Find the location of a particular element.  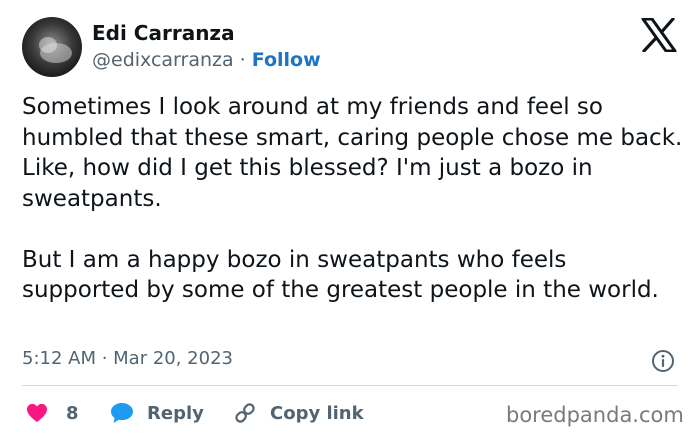

like-button: 8 is located at coordinates (52, 413).